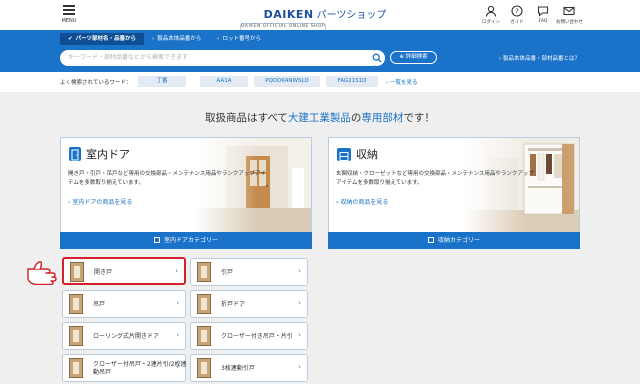  Describe the element at coordinates (382, 118) in the screenshot. I see `headline-parts: 専用部材` at that location.